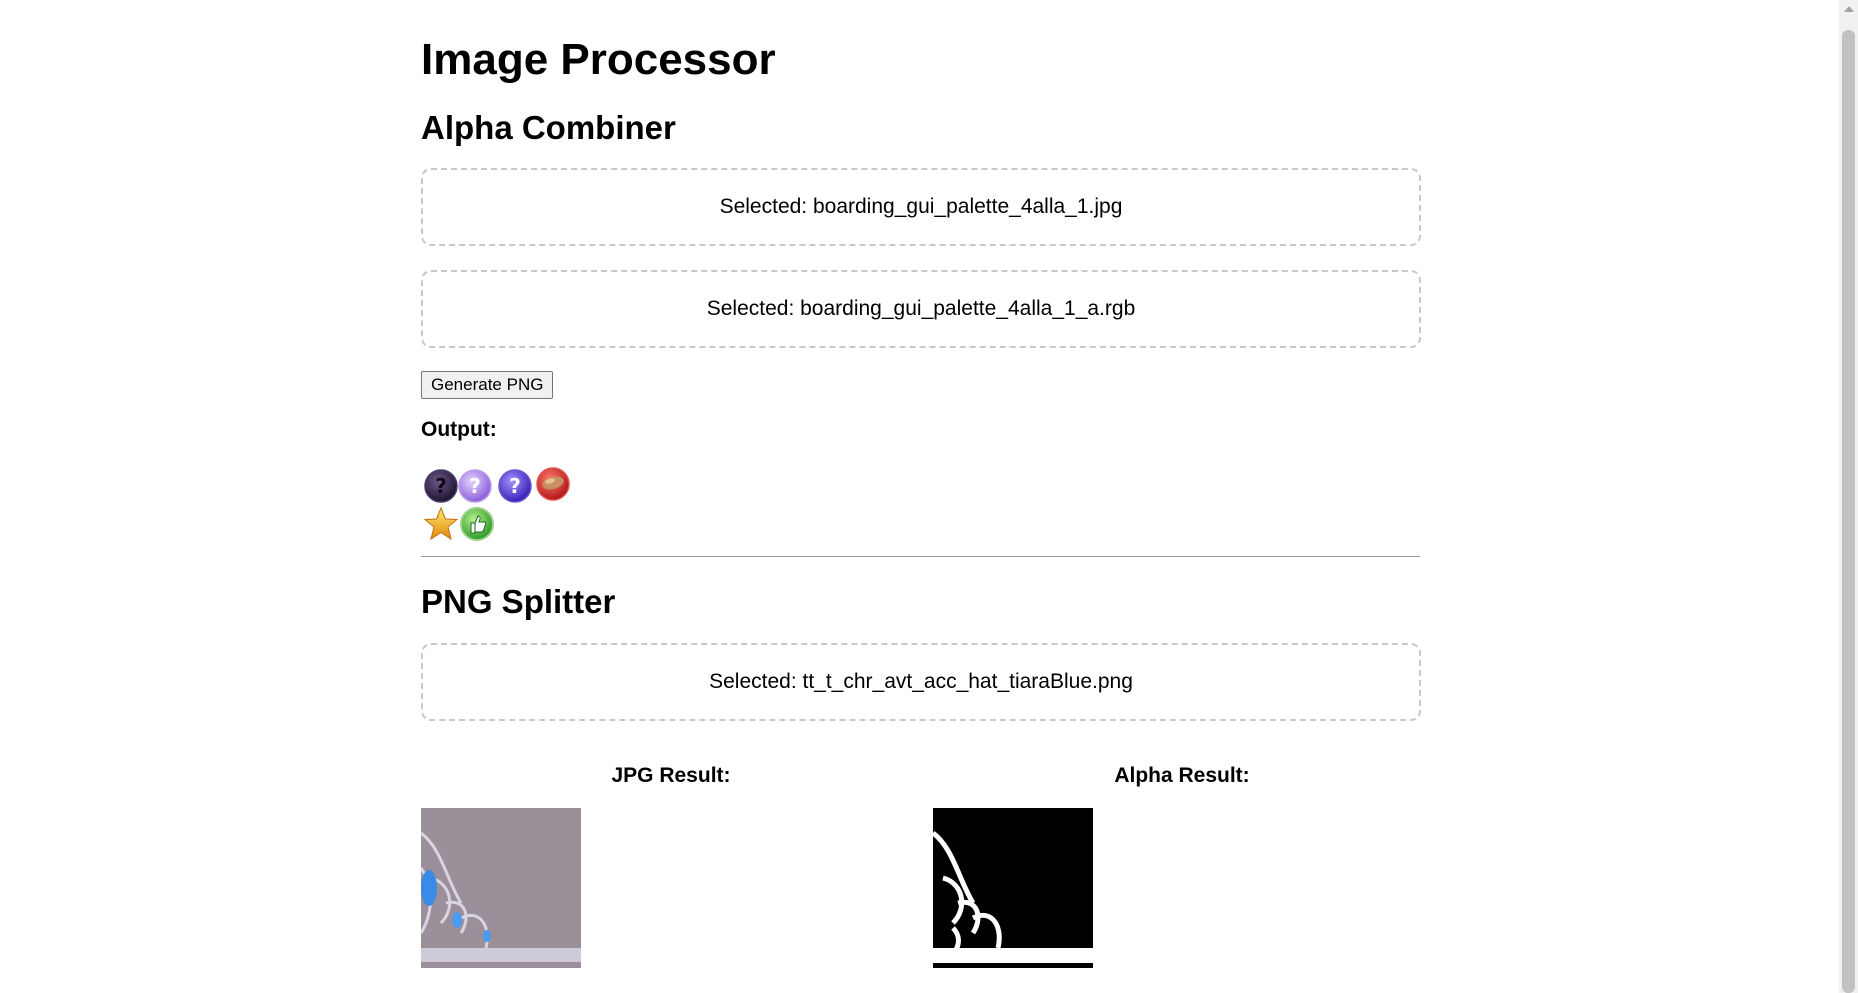  Describe the element at coordinates (477, 524) in the screenshot. I see `green-thumbs-up-icon` at that location.